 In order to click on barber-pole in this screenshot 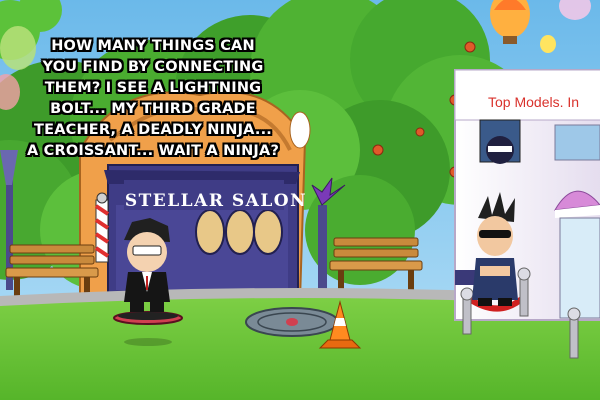, I will do `click(102, 227)`.